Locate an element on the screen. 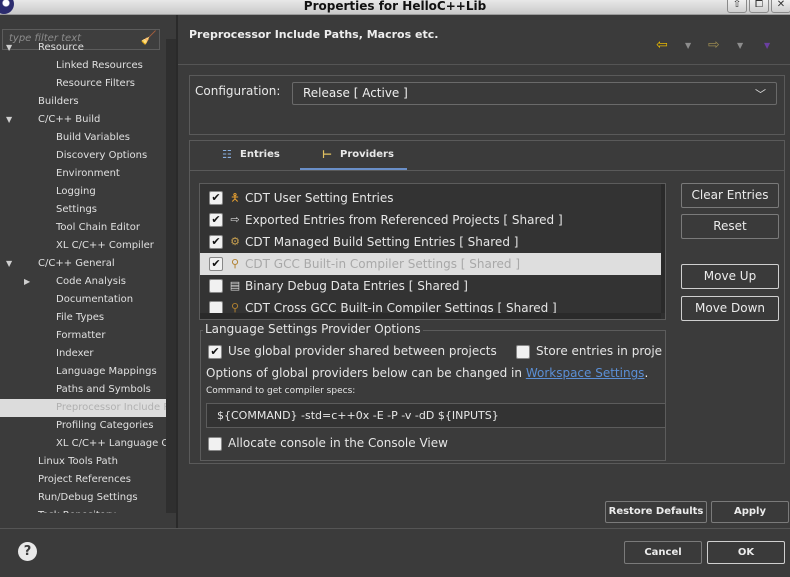  sidebar-item-label: File Types is located at coordinates (80, 317).